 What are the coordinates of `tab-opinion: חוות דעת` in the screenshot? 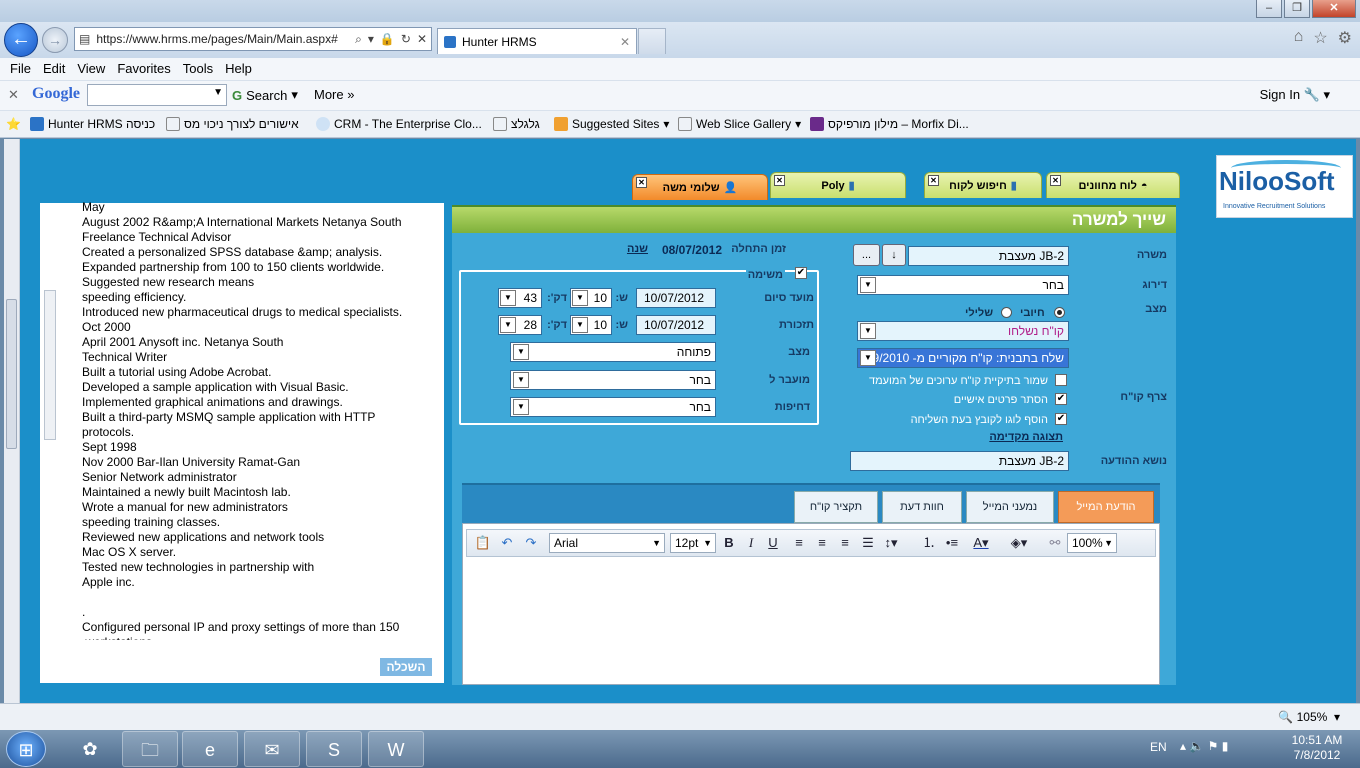 It's located at (922, 507).